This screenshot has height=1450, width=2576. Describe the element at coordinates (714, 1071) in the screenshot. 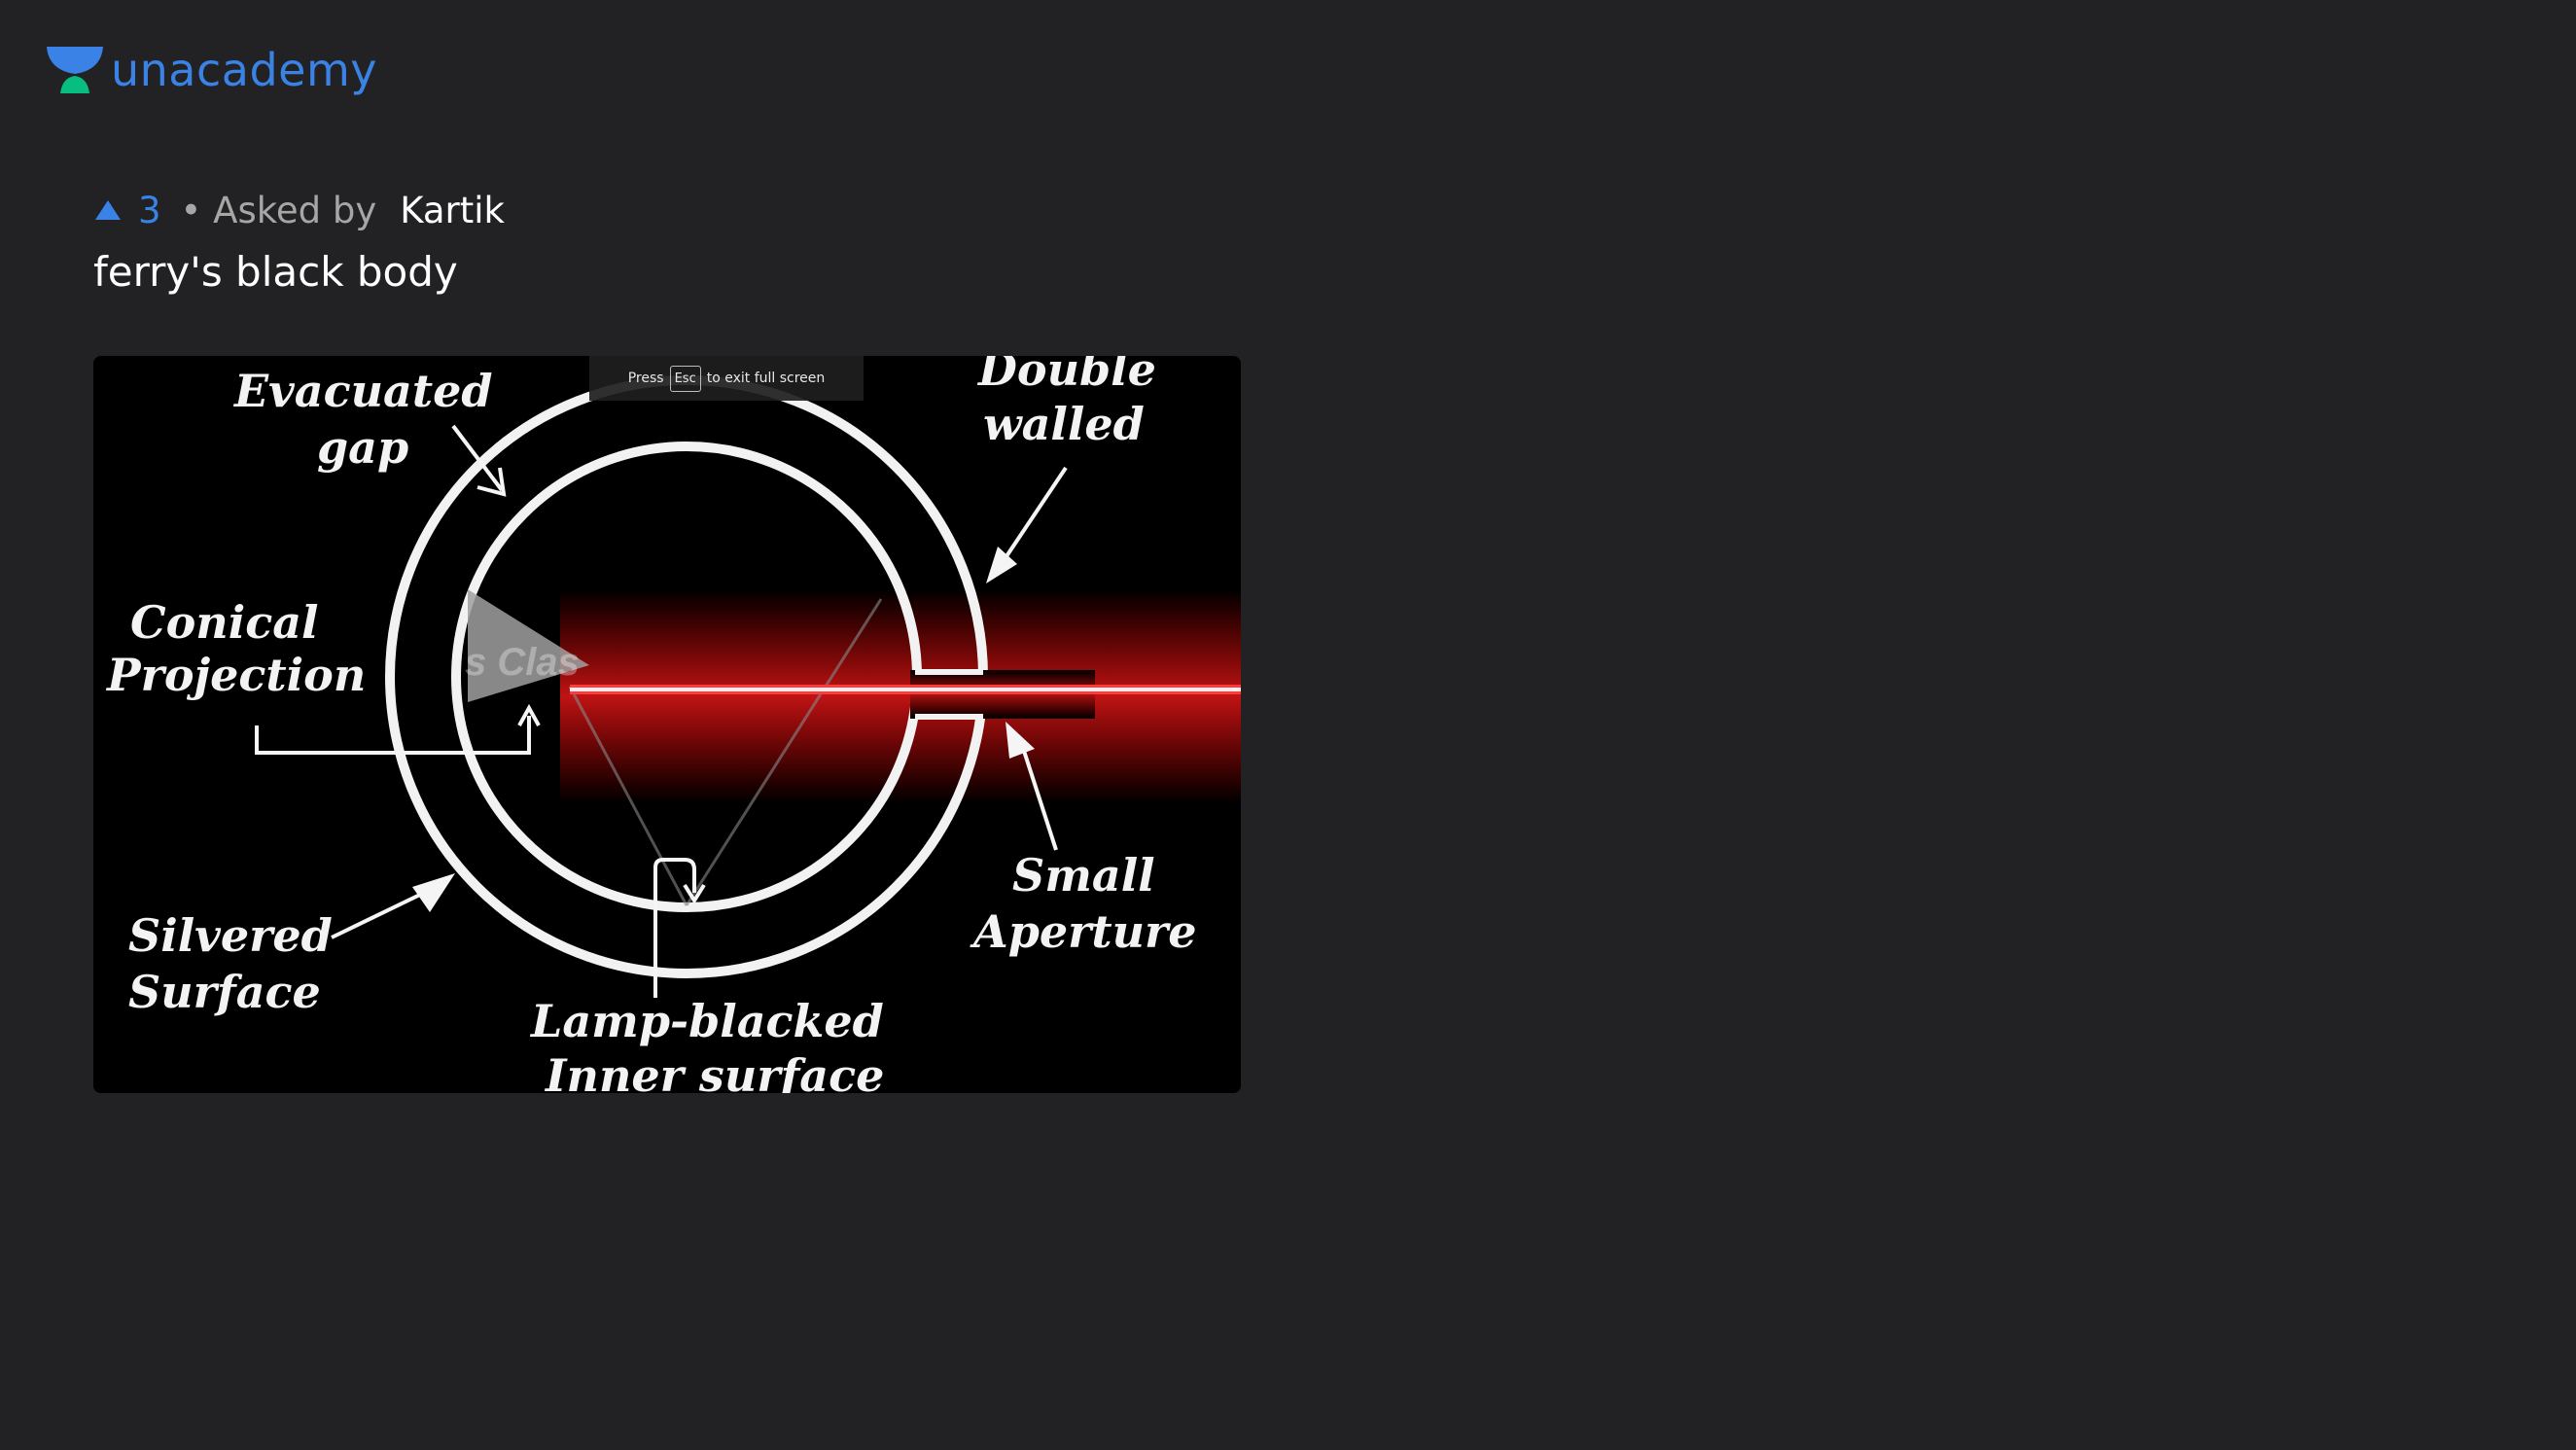

I see `label-inner-surface: Inner surface` at that location.